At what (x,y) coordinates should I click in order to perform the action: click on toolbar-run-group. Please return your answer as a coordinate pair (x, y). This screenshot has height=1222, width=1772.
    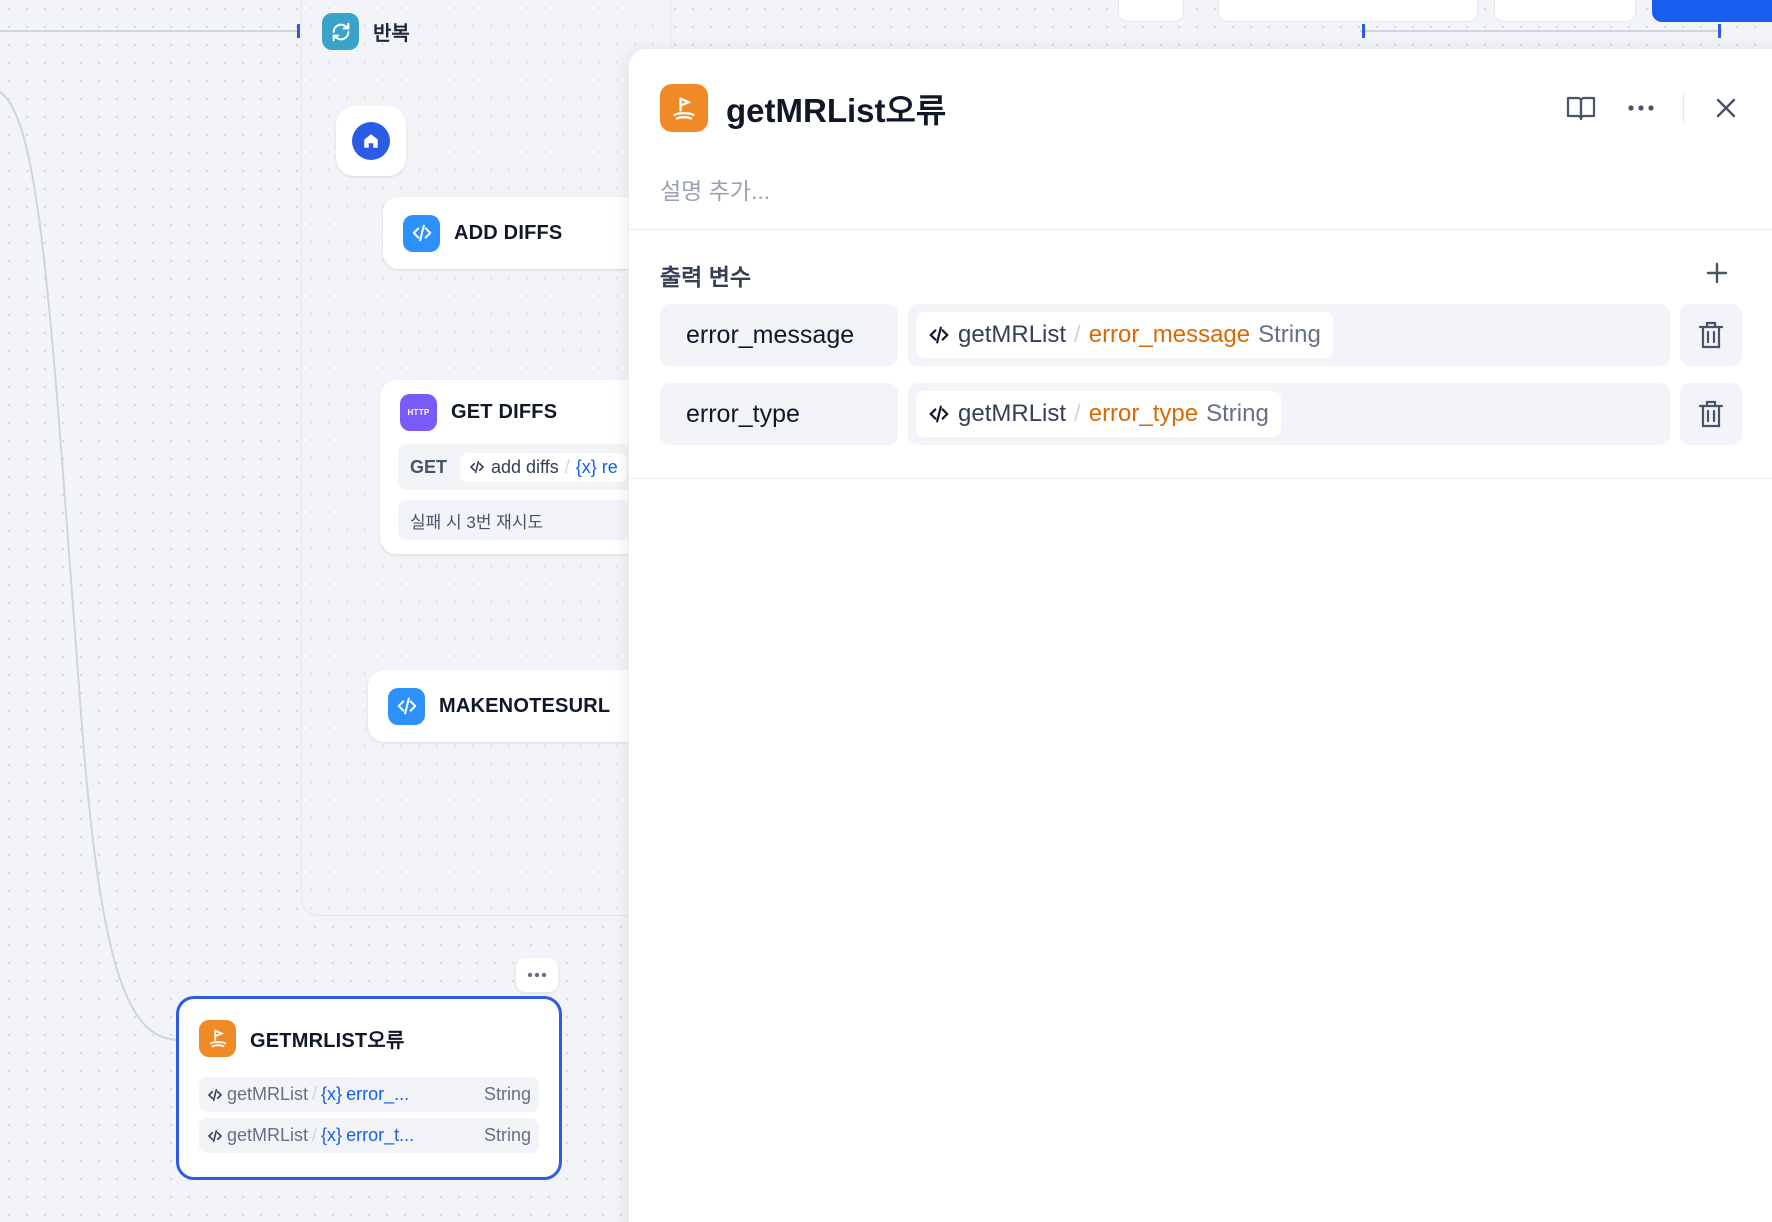
    Looking at the image, I should click on (1348, 11).